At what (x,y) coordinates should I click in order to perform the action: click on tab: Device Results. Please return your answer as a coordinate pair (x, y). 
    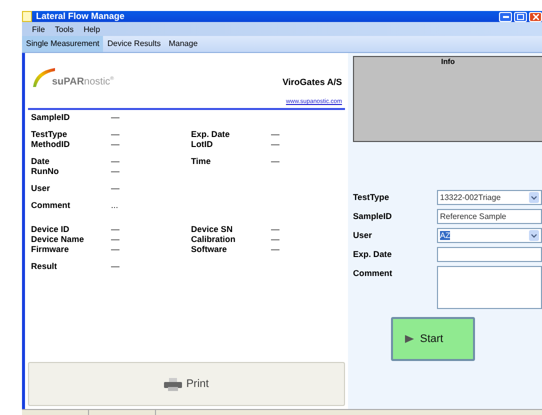
    Looking at the image, I should click on (134, 44).